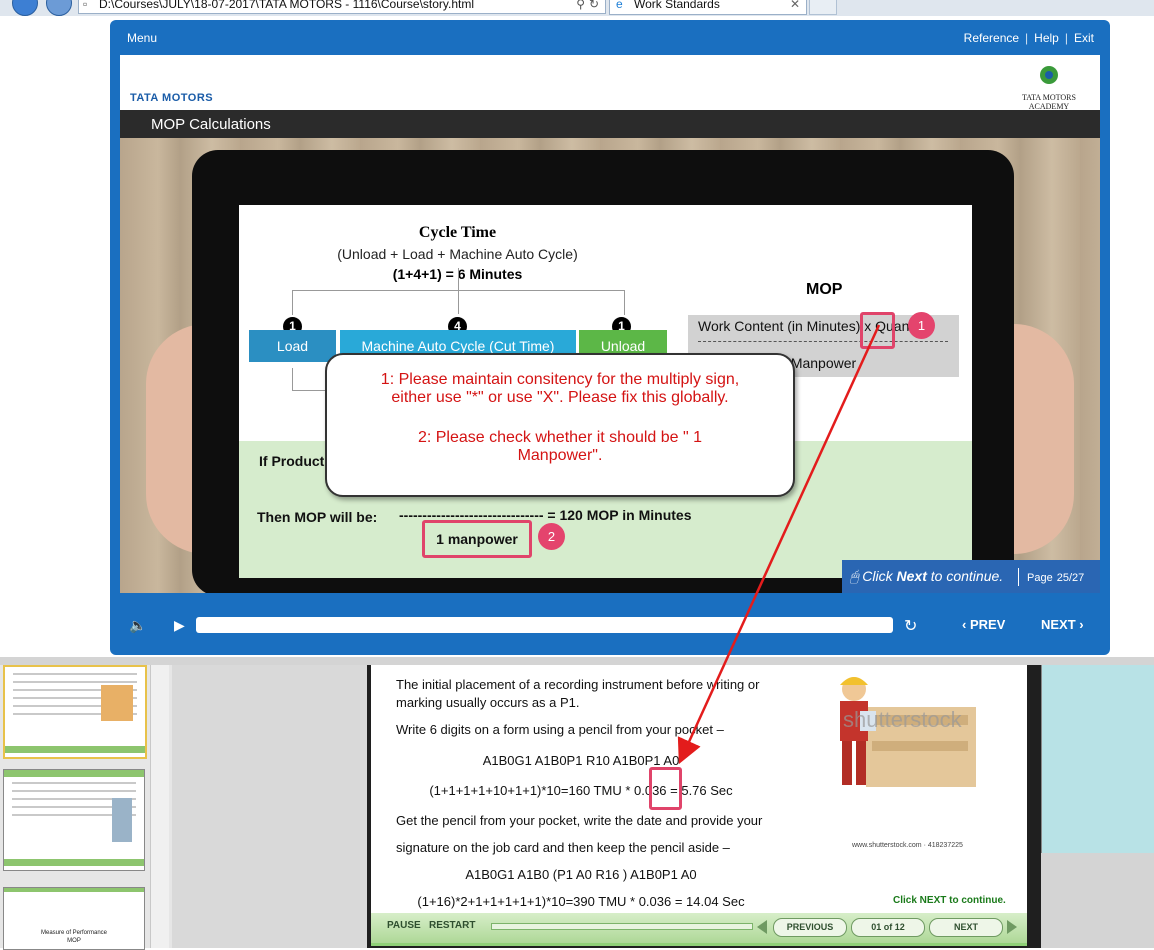 The width and height of the screenshot is (1154, 950). What do you see at coordinates (85, 5) in the screenshot?
I see `file-icon: ▫` at bounding box center [85, 5].